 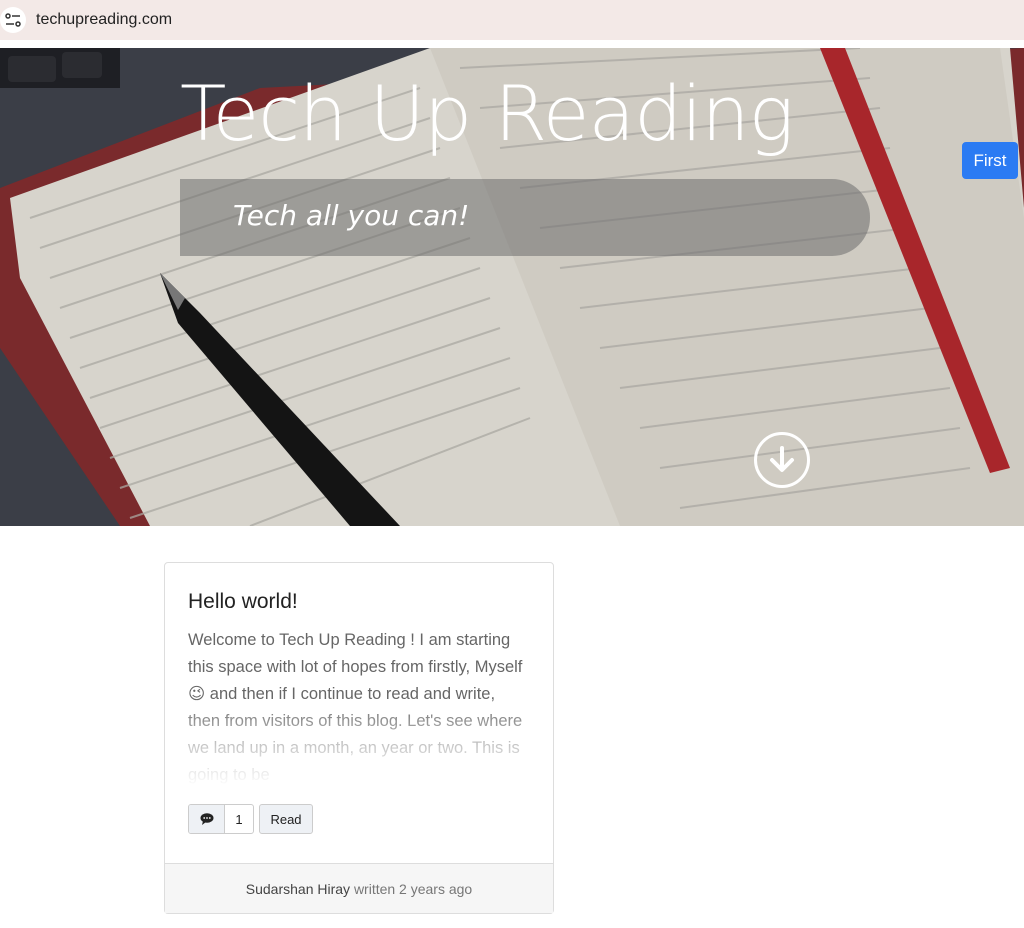 I want to click on site-tagline: Tech all you can!, so click(x=351, y=215).